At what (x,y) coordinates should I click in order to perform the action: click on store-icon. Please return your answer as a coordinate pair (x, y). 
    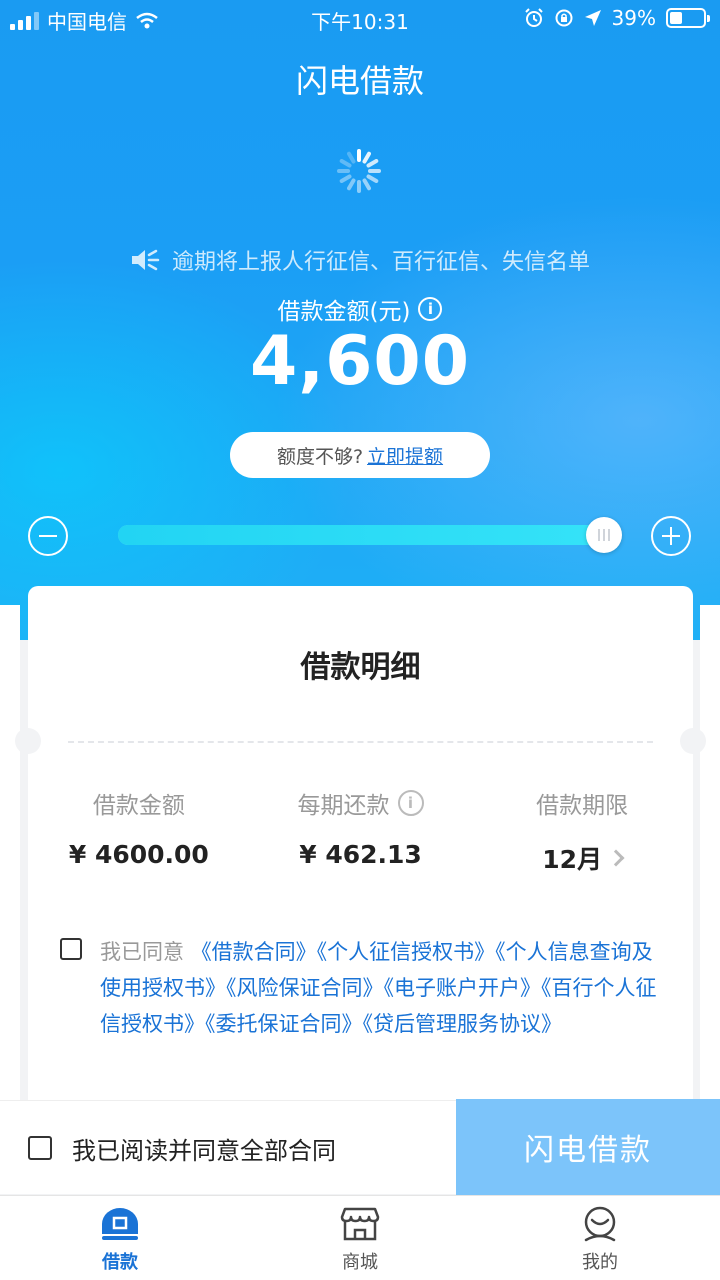
    Looking at the image, I should click on (360, 1224).